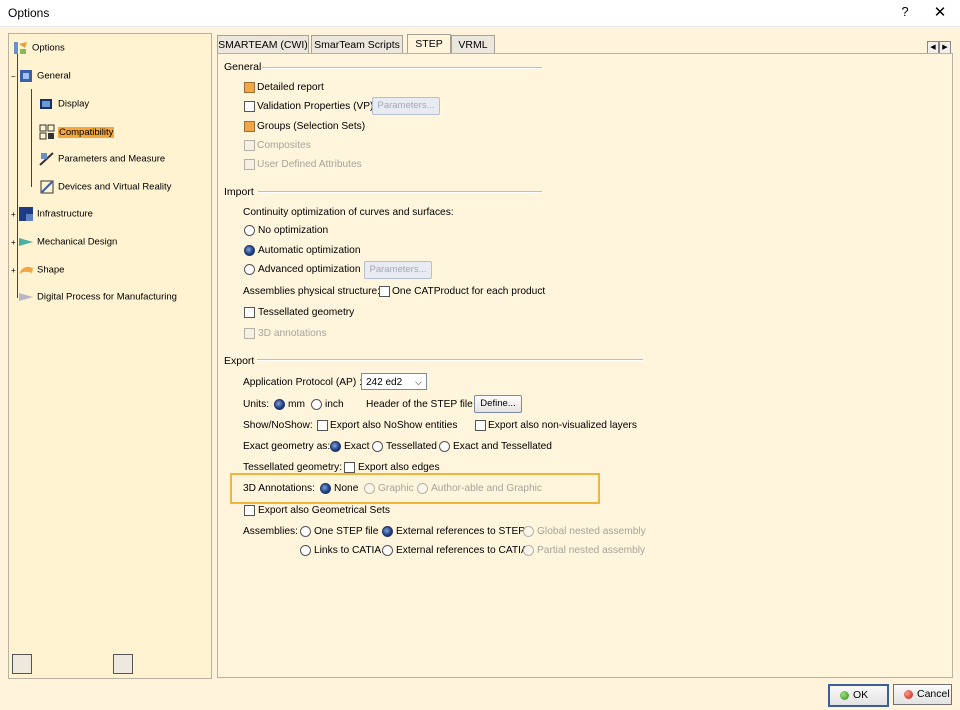 The width and height of the screenshot is (960, 710). I want to click on annot-none-radio, so click(325, 488).